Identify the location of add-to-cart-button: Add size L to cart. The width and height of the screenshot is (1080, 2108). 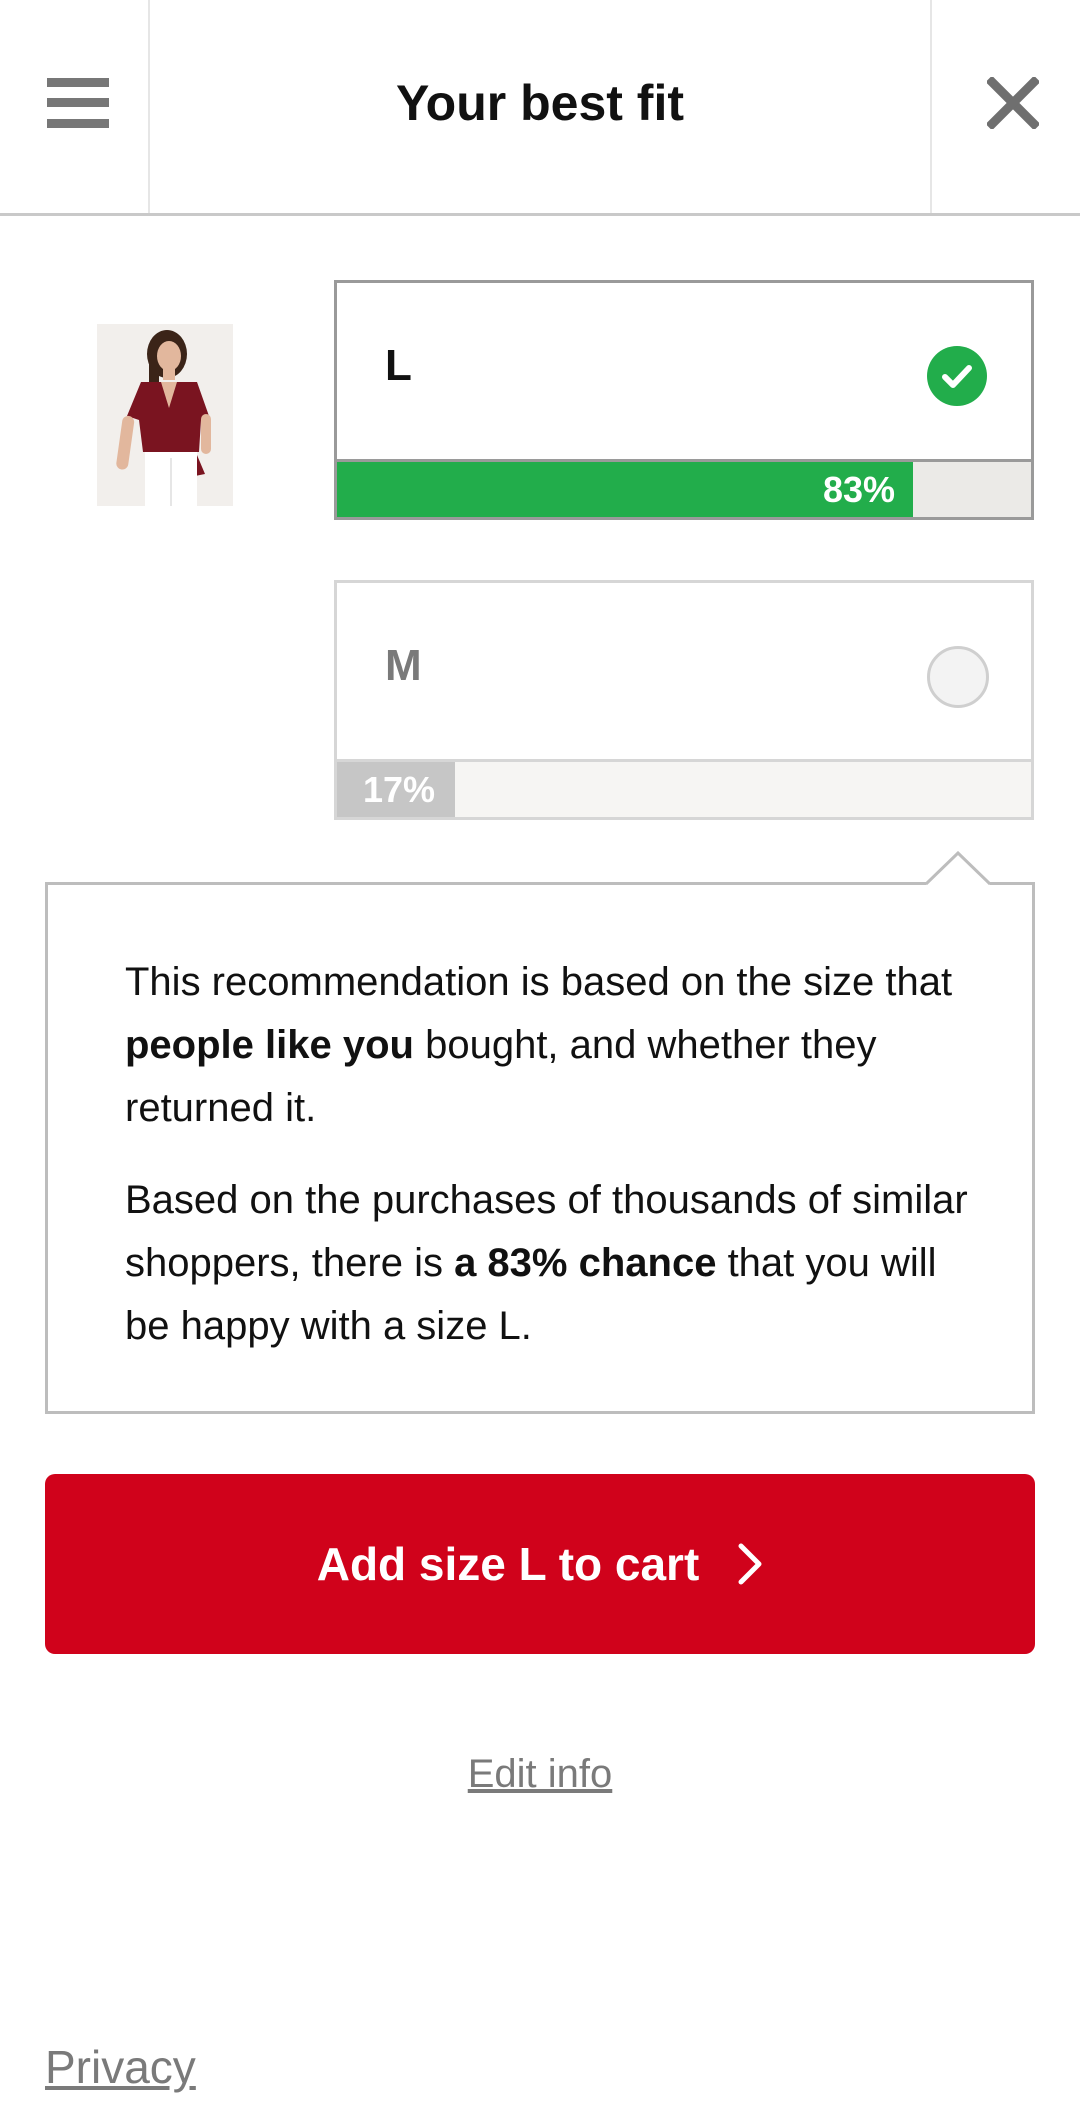
(540, 1564).